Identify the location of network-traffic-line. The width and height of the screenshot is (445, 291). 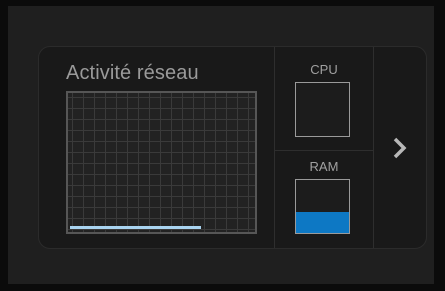
(135, 227).